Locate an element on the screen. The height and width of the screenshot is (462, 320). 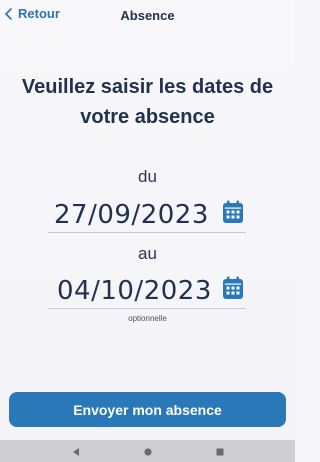
to-date-value: 04/10/2023 is located at coordinates (134, 291).